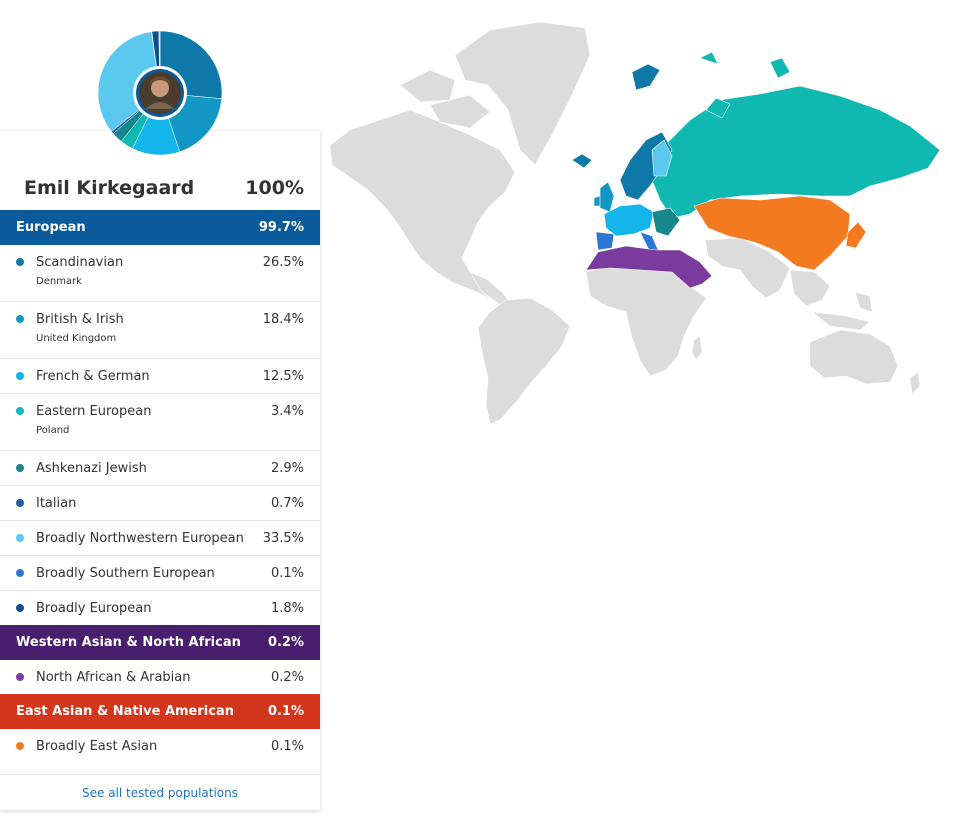 This screenshot has width=955, height=814. What do you see at coordinates (524, 361) in the screenshot?
I see `south-america-region` at bounding box center [524, 361].